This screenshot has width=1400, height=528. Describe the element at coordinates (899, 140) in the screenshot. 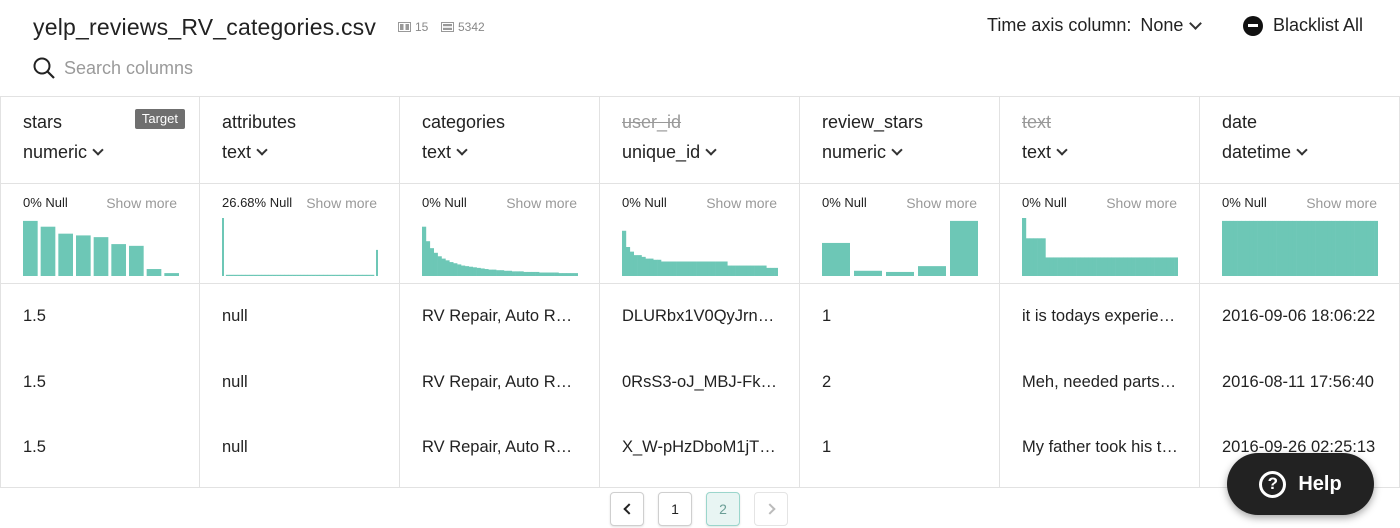

I see `column-header: review_starsnumeric` at that location.